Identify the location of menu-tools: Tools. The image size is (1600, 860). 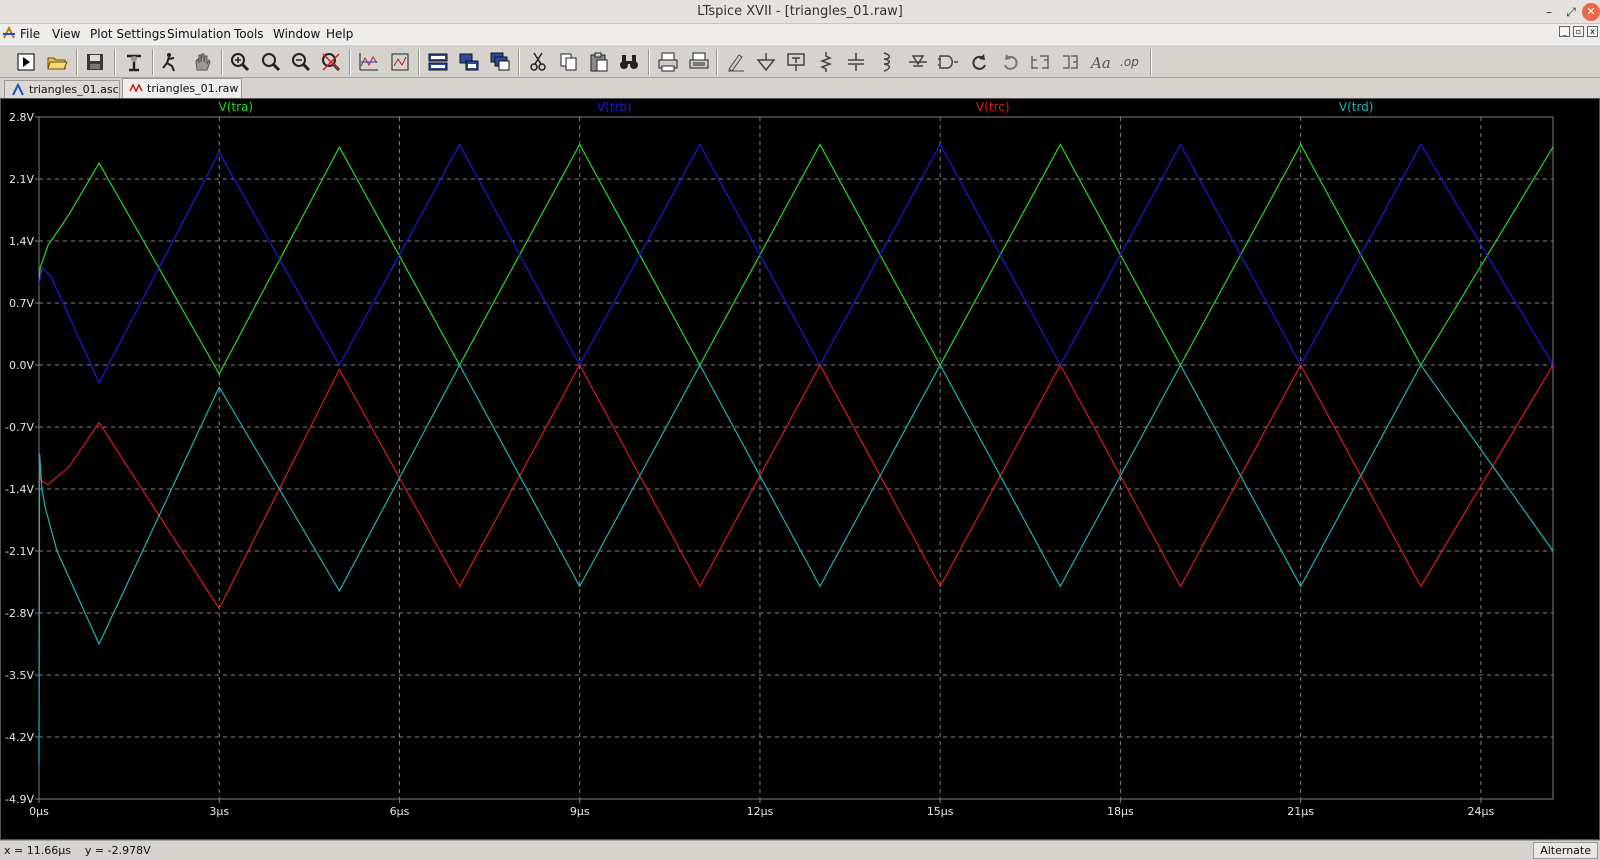
(249, 34).